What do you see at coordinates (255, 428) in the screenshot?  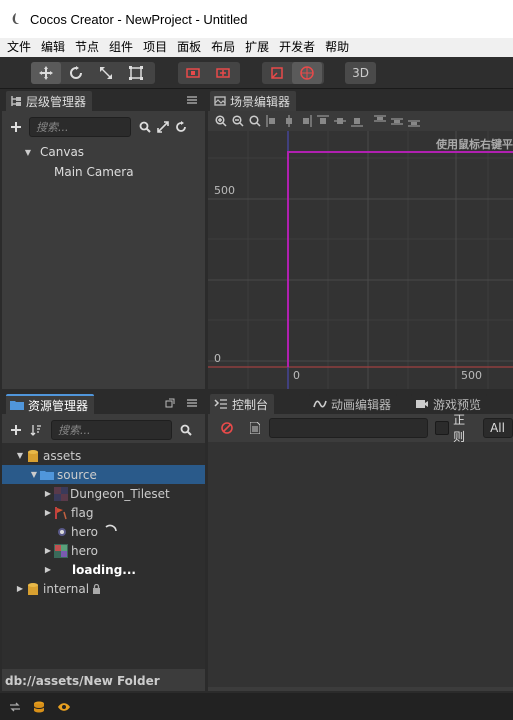 I see `open-log-file-icon` at bounding box center [255, 428].